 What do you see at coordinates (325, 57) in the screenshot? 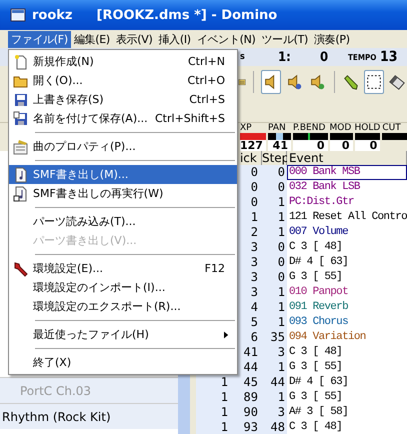
I see `tick-value: 0` at bounding box center [325, 57].